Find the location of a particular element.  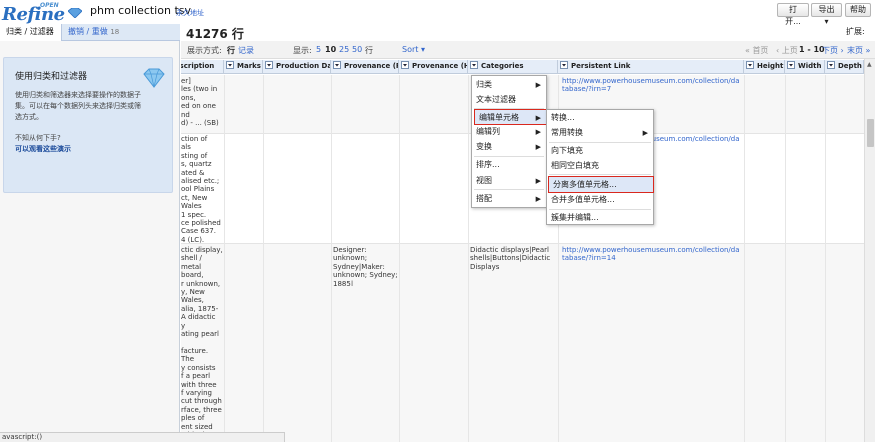

column-header-categories: Categories is located at coordinates (513, 67).